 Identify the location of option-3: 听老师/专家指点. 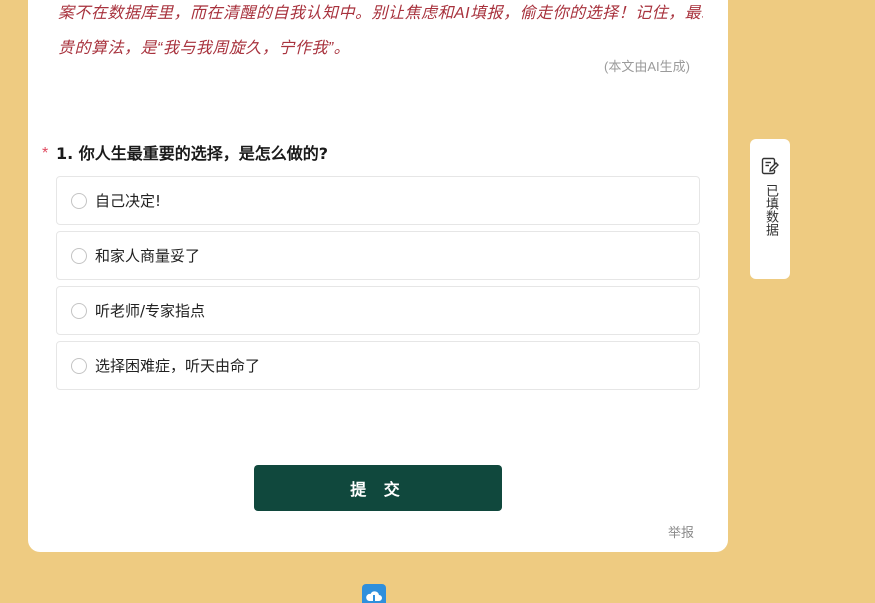
(378, 310).